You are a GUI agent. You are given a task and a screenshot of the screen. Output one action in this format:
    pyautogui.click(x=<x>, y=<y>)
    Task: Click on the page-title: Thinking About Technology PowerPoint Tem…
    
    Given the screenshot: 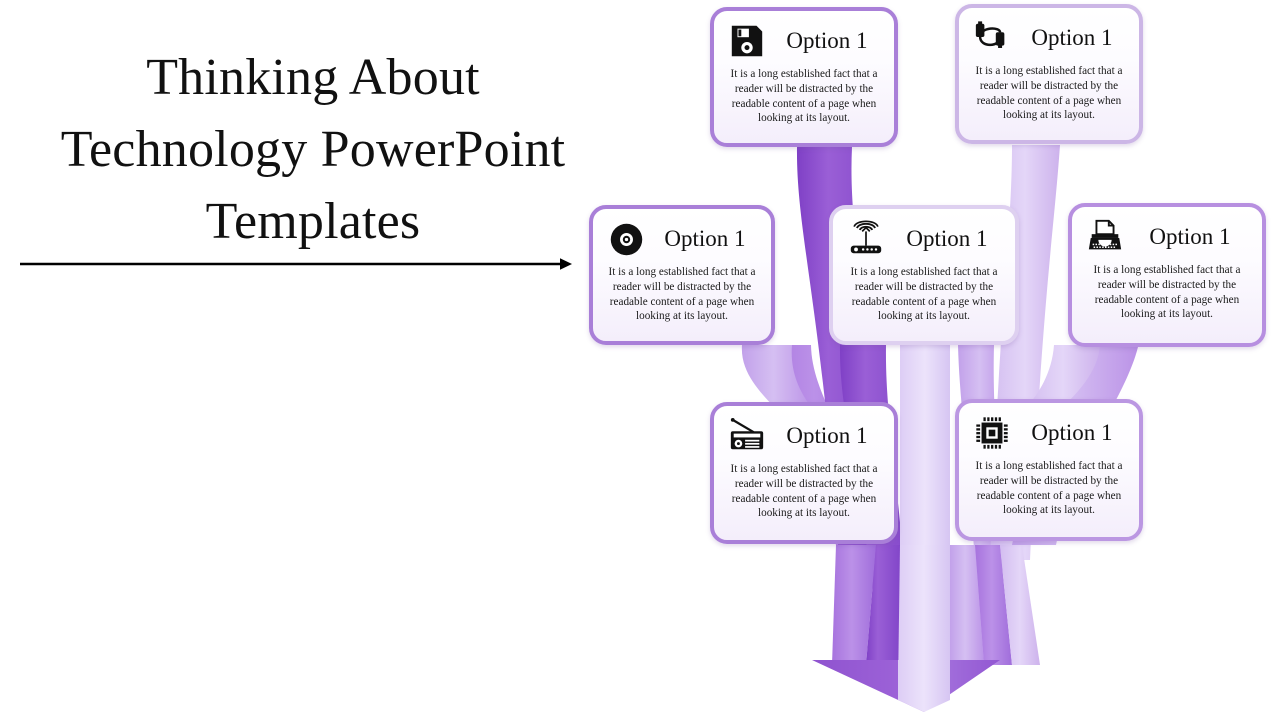 What is the action you would take?
    pyautogui.click(x=313, y=149)
    